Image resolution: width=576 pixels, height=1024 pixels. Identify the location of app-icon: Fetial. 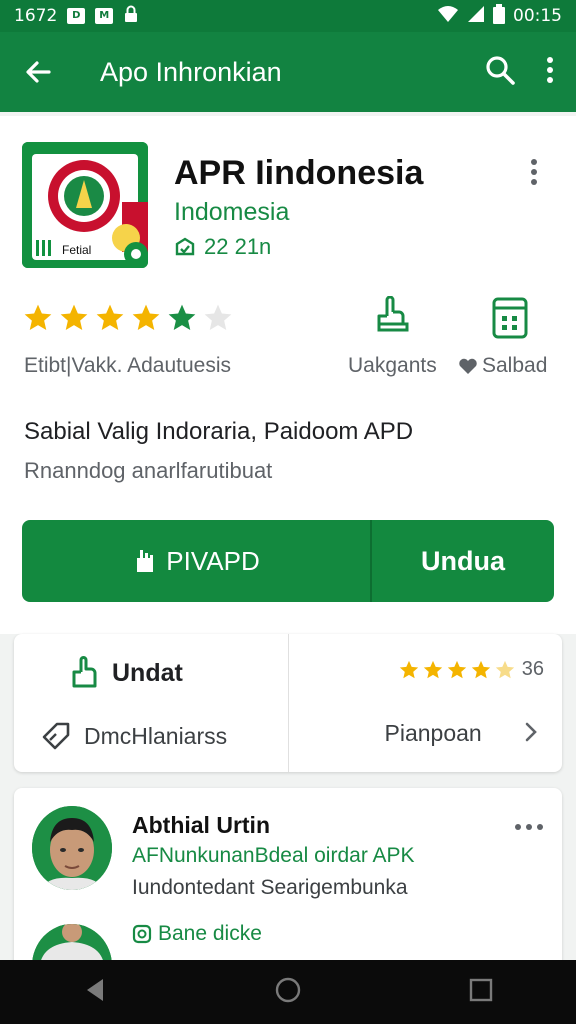
(85, 205).